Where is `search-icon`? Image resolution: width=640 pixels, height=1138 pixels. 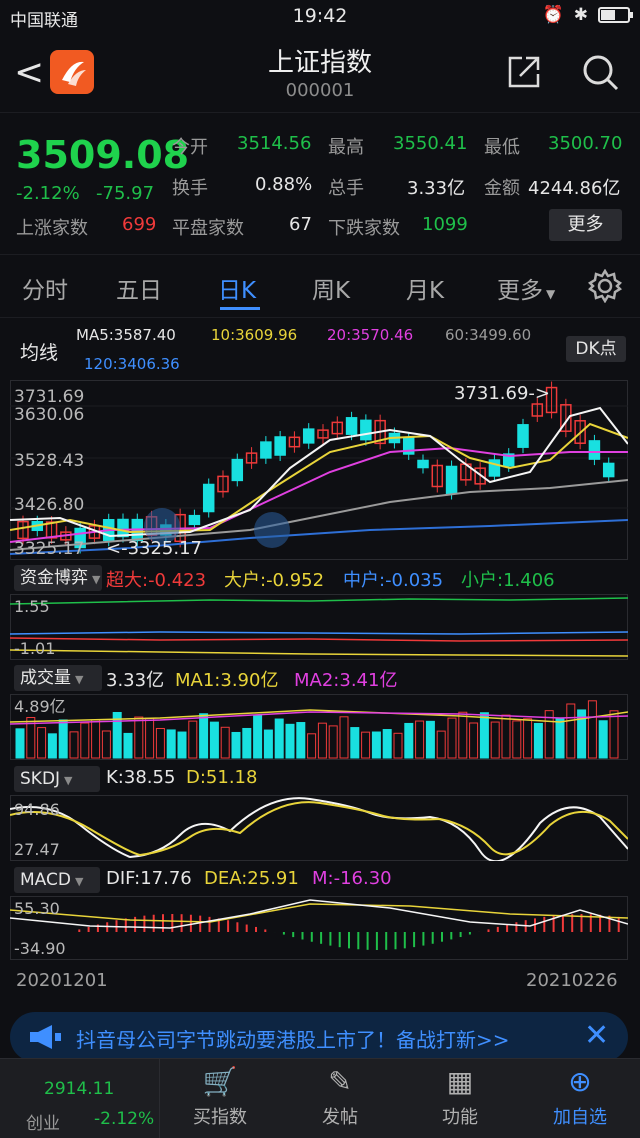
search-icon is located at coordinates (600, 72).